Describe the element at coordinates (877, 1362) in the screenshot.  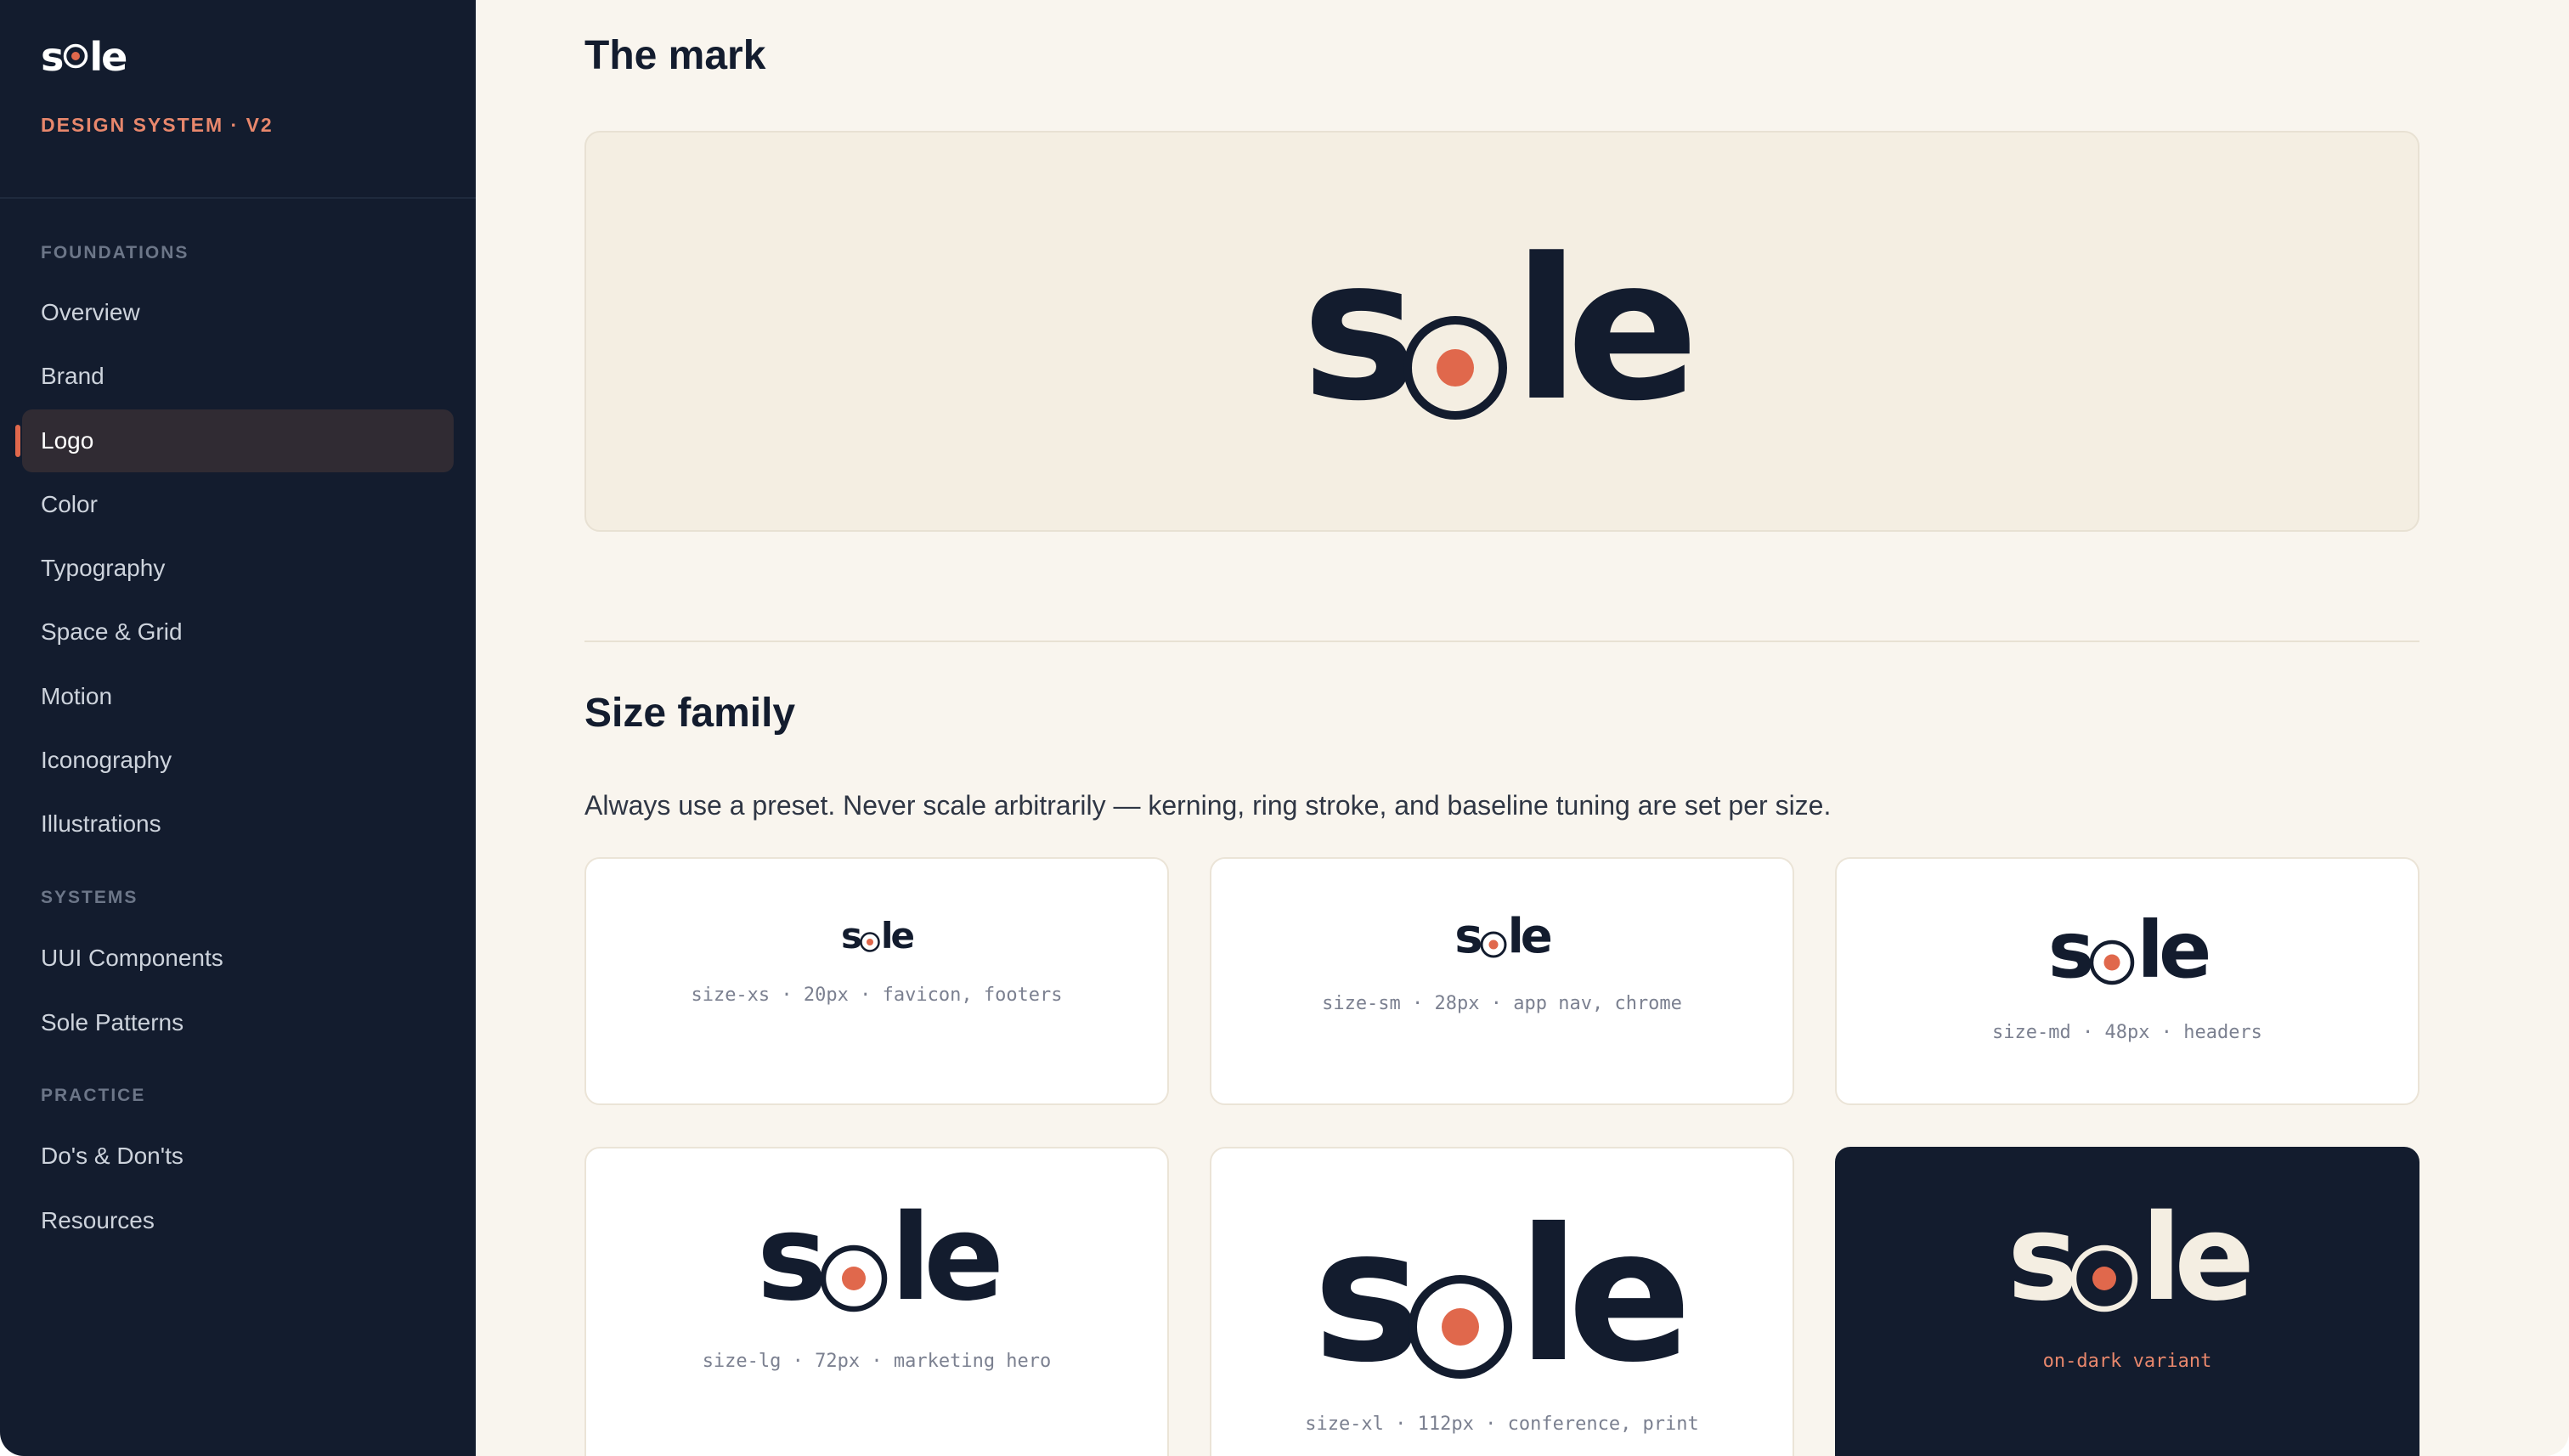
I see `size-card-caption: size-lg · 72px · marketing hero` at that location.